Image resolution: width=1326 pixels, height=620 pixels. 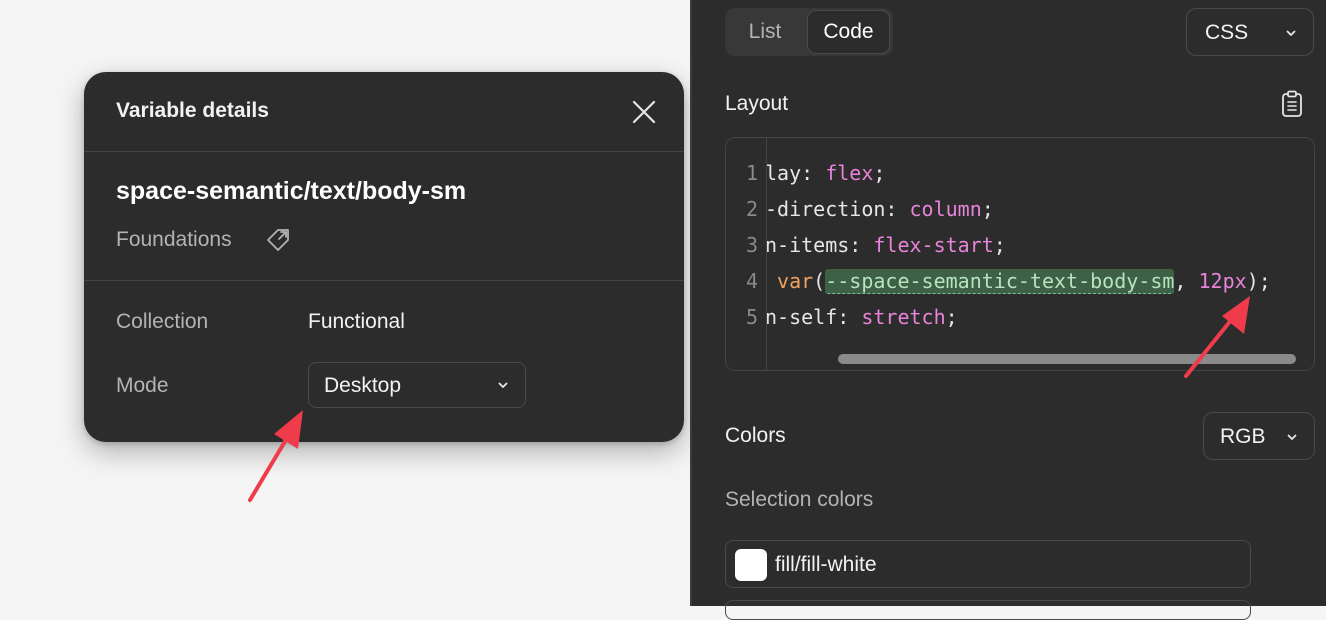 I want to click on code-token-value: flex, so click(x=849, y=173).